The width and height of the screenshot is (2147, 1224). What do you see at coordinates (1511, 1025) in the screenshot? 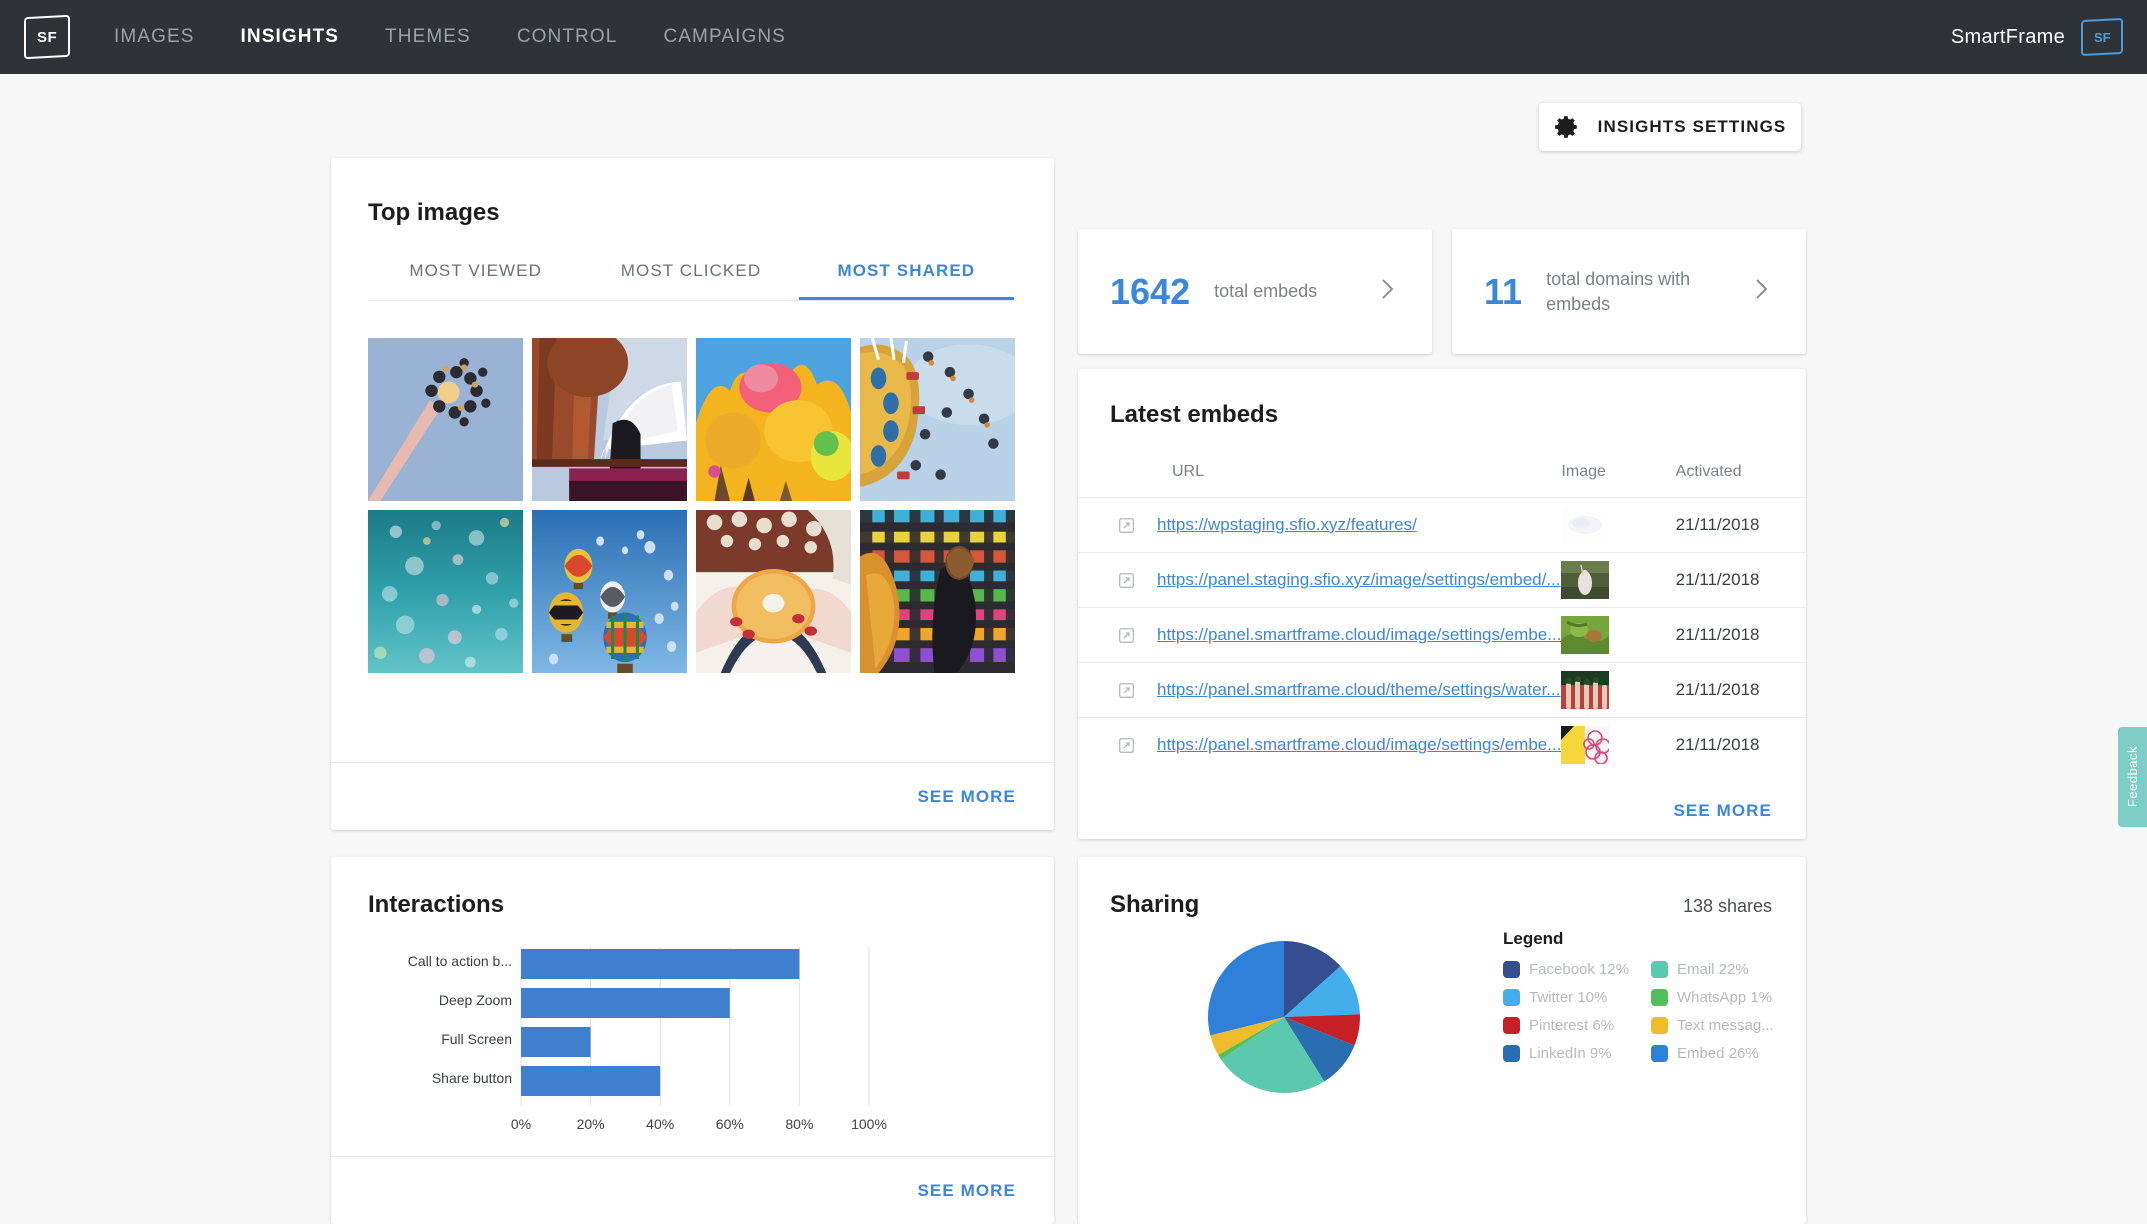
I see `legend-swatch-pinterest` at bounding box center [1511, 1025].